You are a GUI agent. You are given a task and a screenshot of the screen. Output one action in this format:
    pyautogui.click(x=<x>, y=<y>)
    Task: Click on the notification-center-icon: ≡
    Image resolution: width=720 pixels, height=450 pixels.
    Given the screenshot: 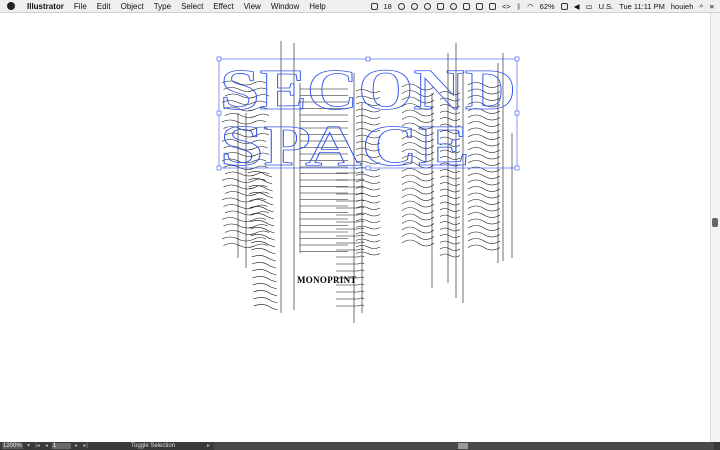 What is the action you would take?
    pyautogui.click(x=712, y=6)
    